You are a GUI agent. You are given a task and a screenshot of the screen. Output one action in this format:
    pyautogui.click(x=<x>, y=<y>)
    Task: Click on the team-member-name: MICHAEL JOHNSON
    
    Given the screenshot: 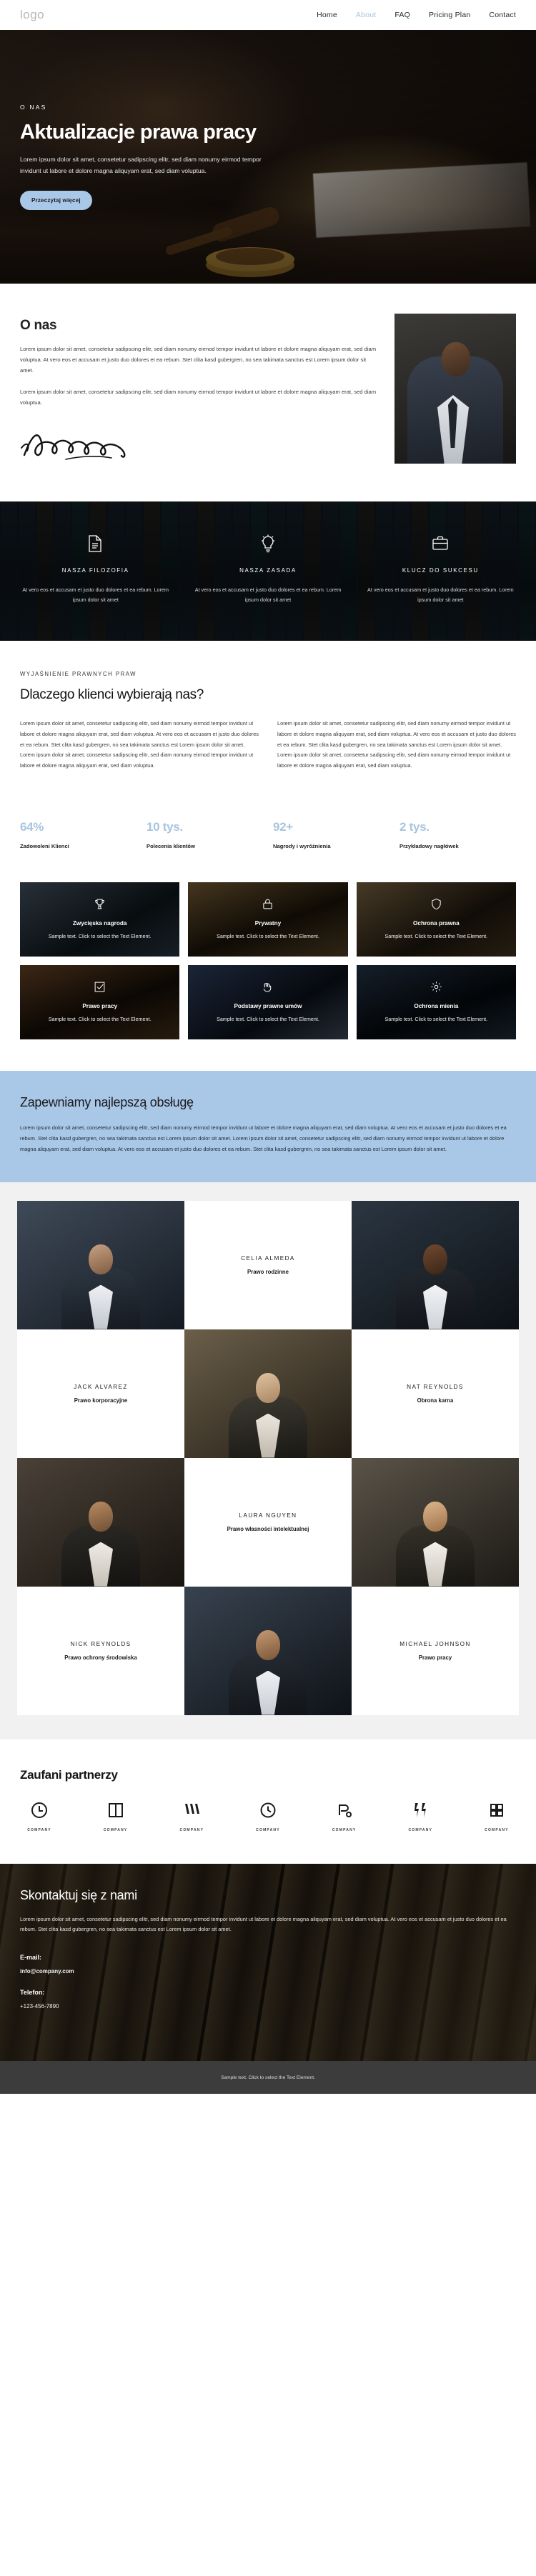 What is the action you would take?
    pyautogui.click(x=435, y=1643)
    